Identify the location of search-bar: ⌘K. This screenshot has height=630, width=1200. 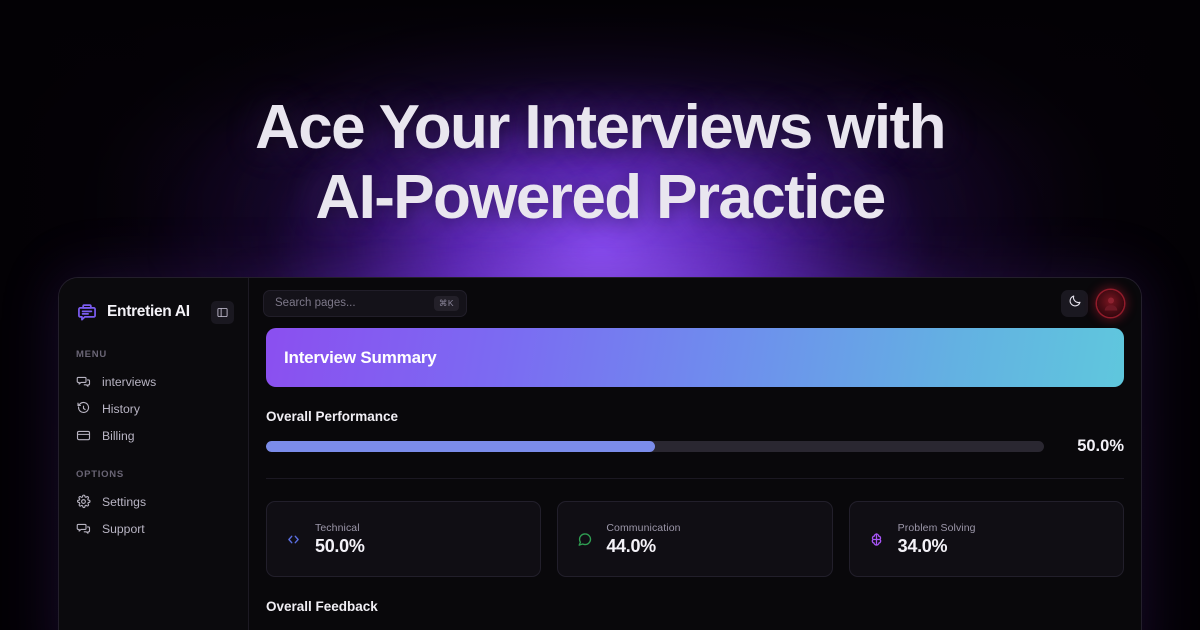
(365, 303).